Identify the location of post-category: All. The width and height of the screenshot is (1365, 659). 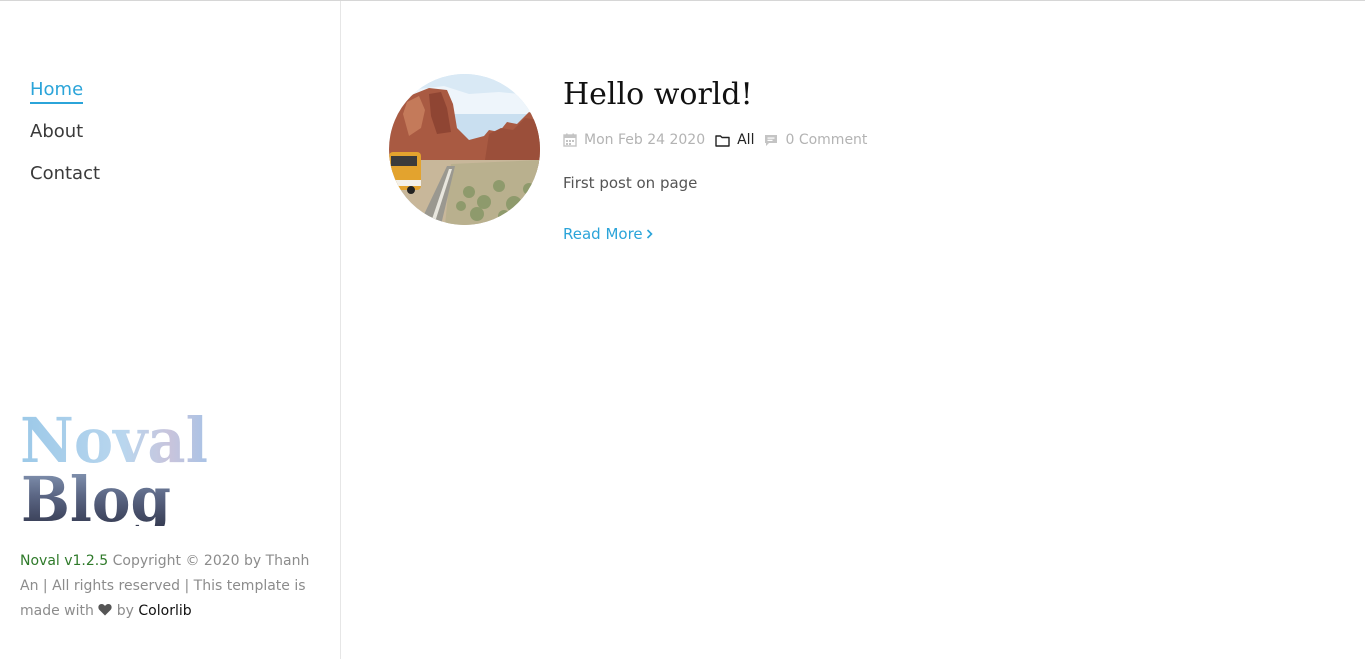
(734, 140).